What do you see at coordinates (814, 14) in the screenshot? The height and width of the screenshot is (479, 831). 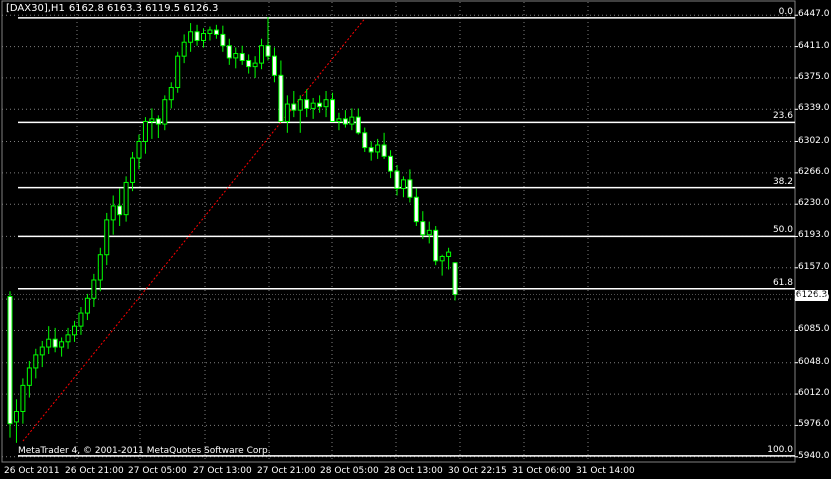 I see `price-axis-label: 6447.0` at bounding box center [814, 14].